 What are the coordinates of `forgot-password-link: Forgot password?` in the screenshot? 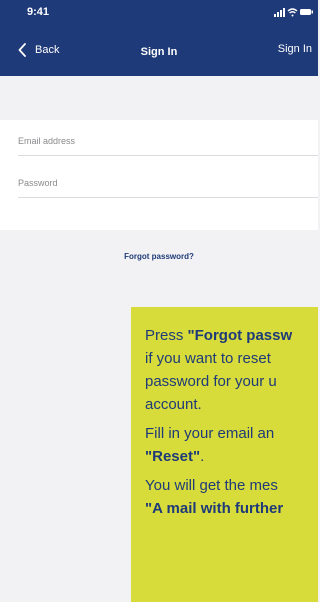 It's located at (159, 256).